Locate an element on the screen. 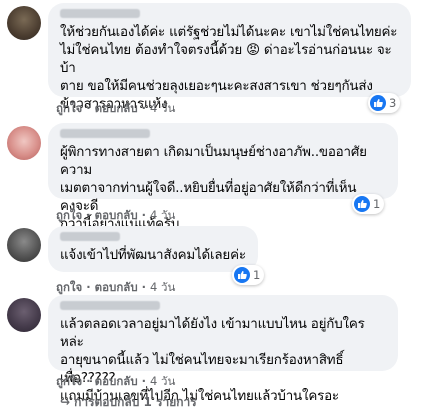  comment-text: แจ้งเข้าไปที่พัฒนาสังคมได้เลยค่ะ is located at coordinates (153, 255).